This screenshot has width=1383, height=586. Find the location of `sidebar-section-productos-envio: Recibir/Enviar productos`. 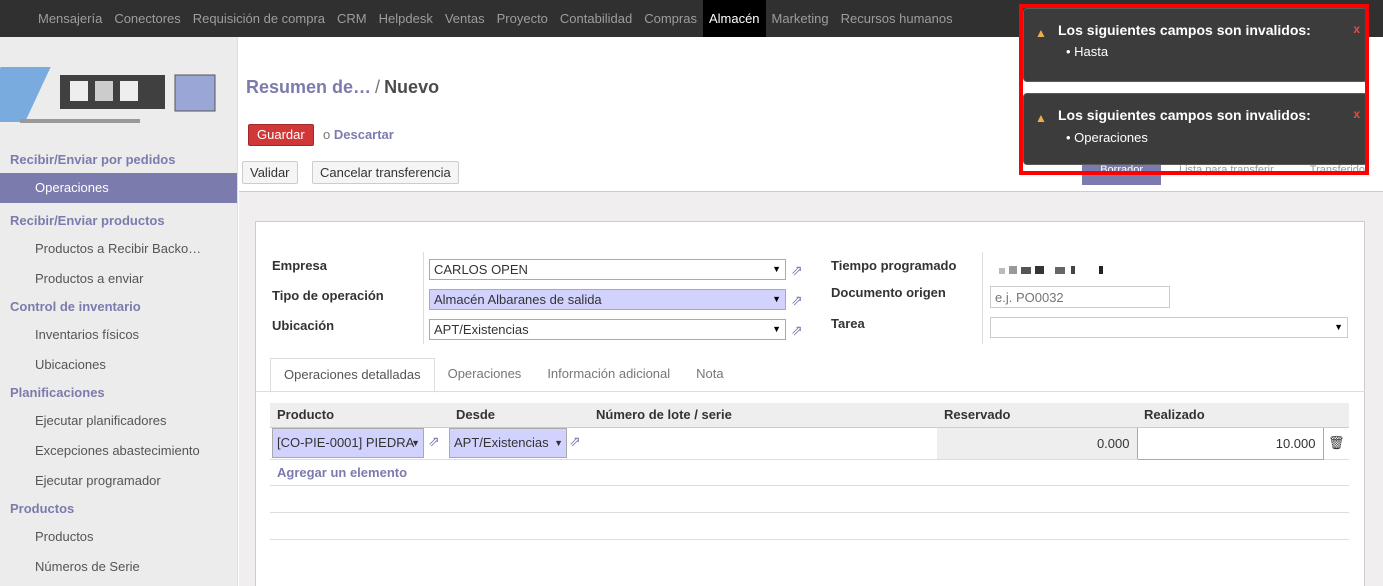

sidebar-section-productos-envio: Recibir/Enviar productos is located at coordinates (118, 221).